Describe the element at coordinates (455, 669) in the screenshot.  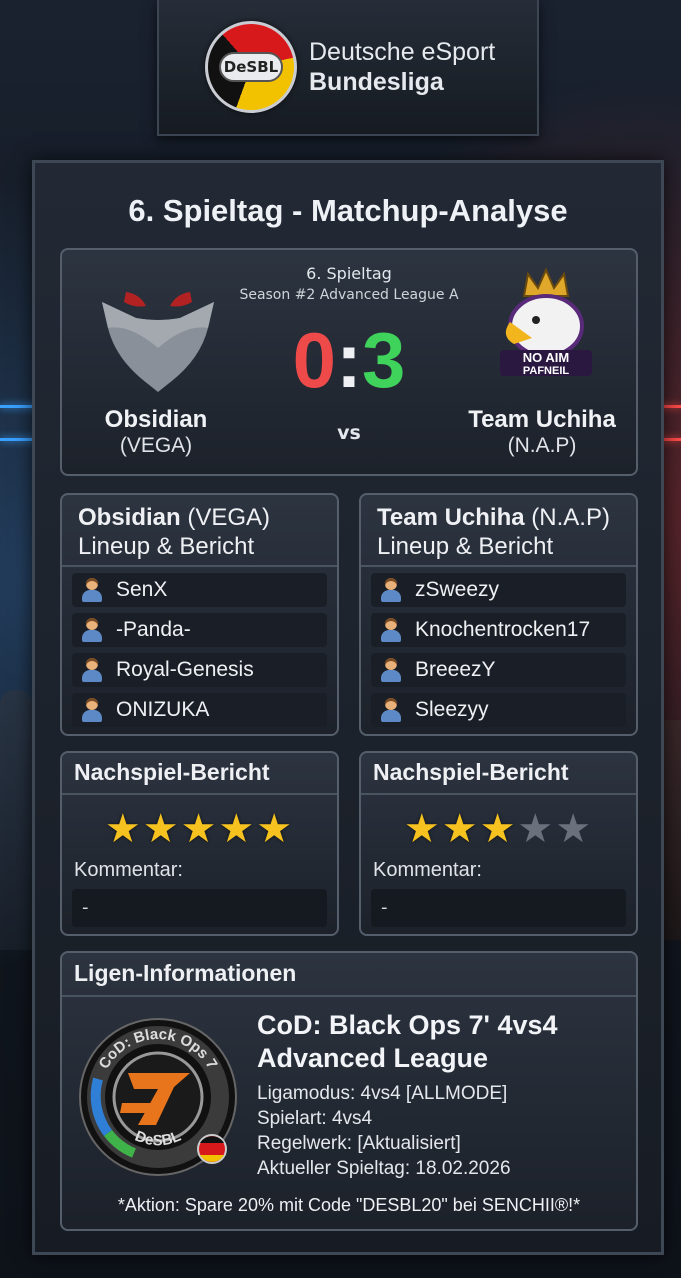
I see `player-name: BreeezY` at that location.